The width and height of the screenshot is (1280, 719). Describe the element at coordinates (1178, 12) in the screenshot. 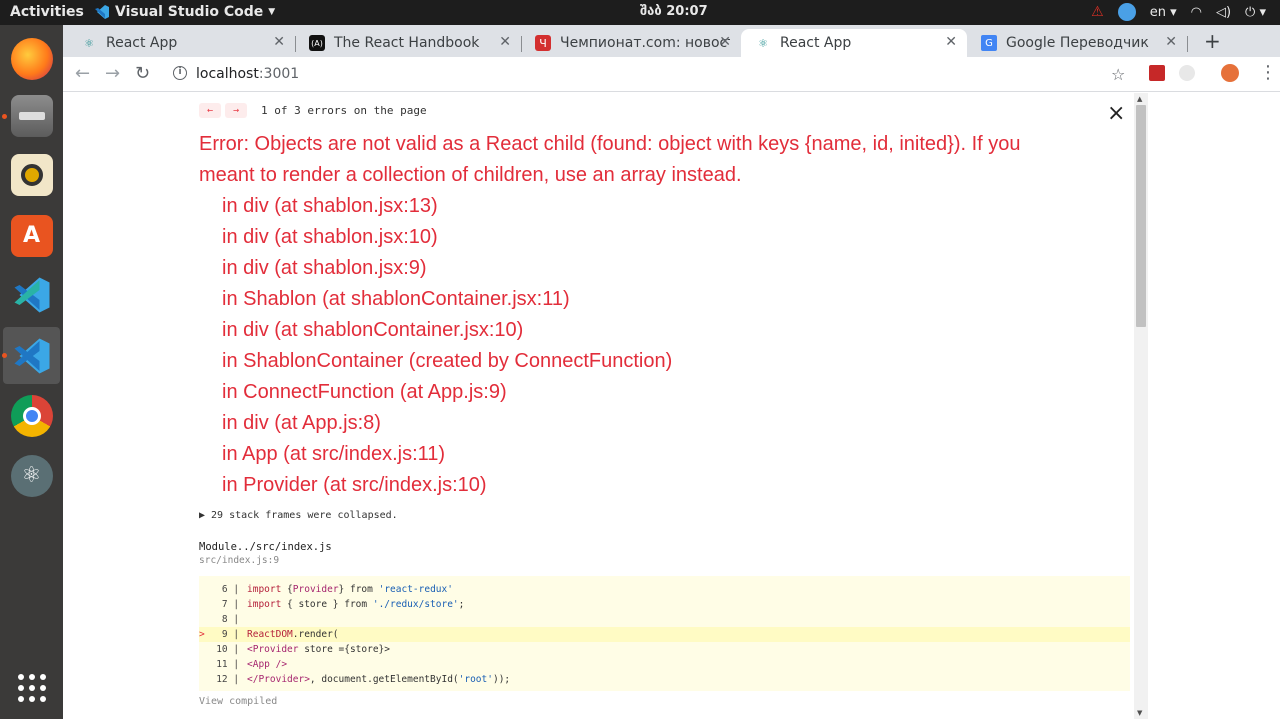

I see `system-tray: ⚠ en ▾ ◠ ◁) ⏻ ▾` at that location.